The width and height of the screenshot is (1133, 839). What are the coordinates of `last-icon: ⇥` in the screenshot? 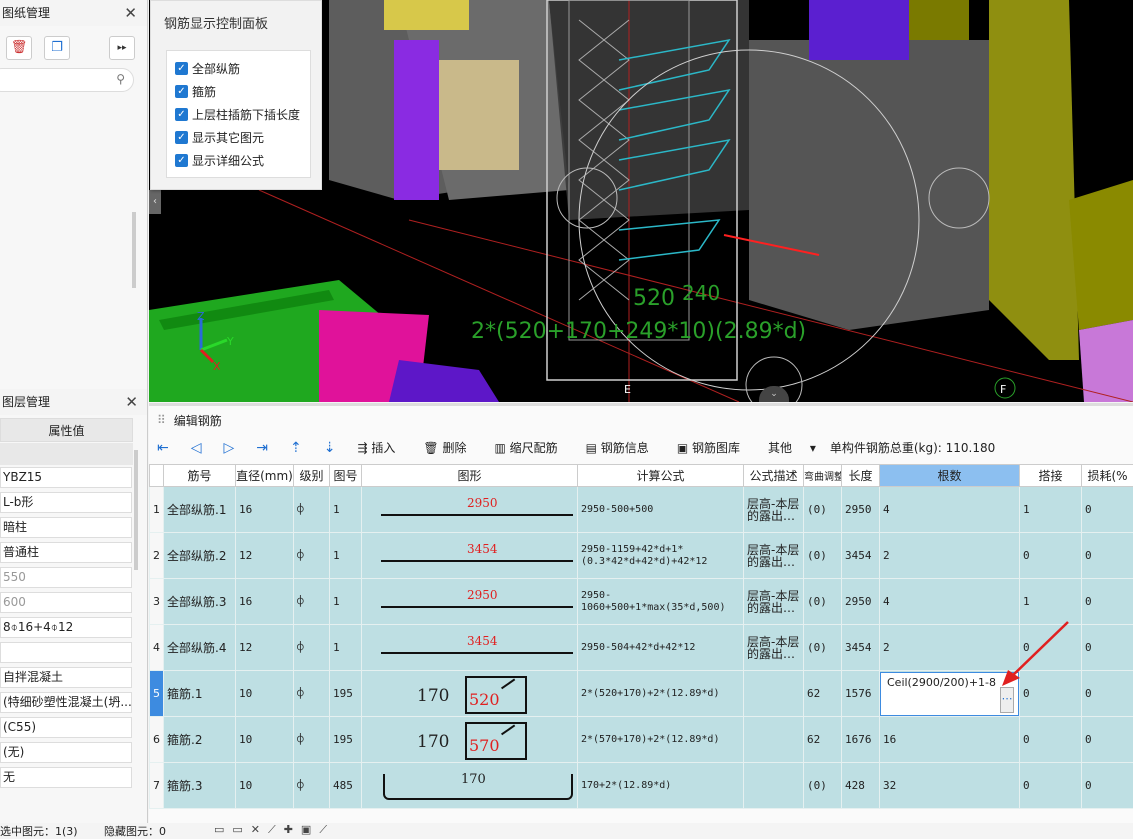 It's located at (262, 448).